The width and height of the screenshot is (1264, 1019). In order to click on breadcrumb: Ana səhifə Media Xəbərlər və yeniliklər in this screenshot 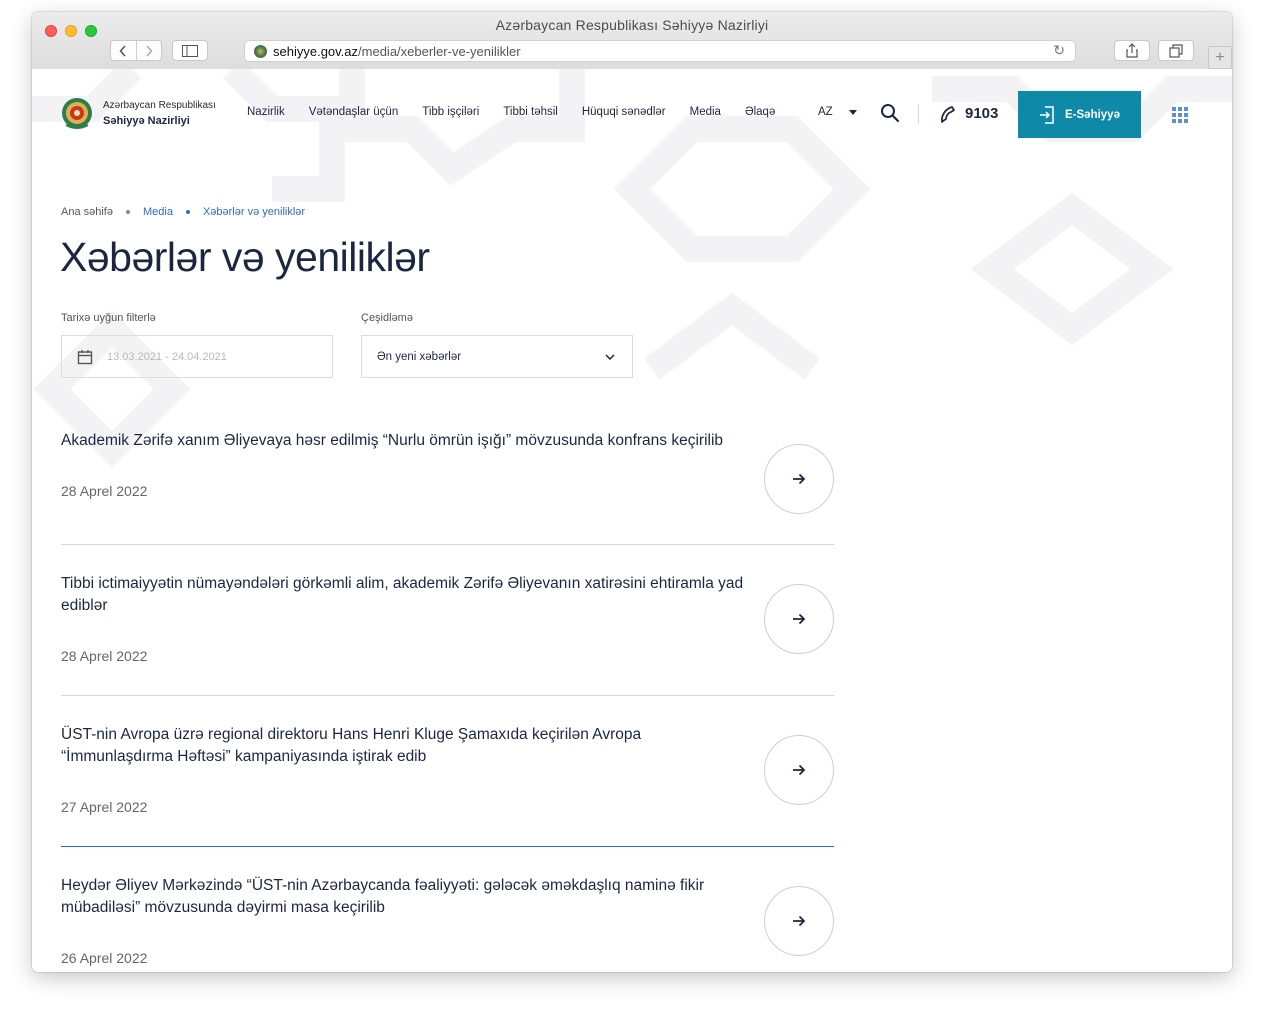, I will do `click(183, 212)`.